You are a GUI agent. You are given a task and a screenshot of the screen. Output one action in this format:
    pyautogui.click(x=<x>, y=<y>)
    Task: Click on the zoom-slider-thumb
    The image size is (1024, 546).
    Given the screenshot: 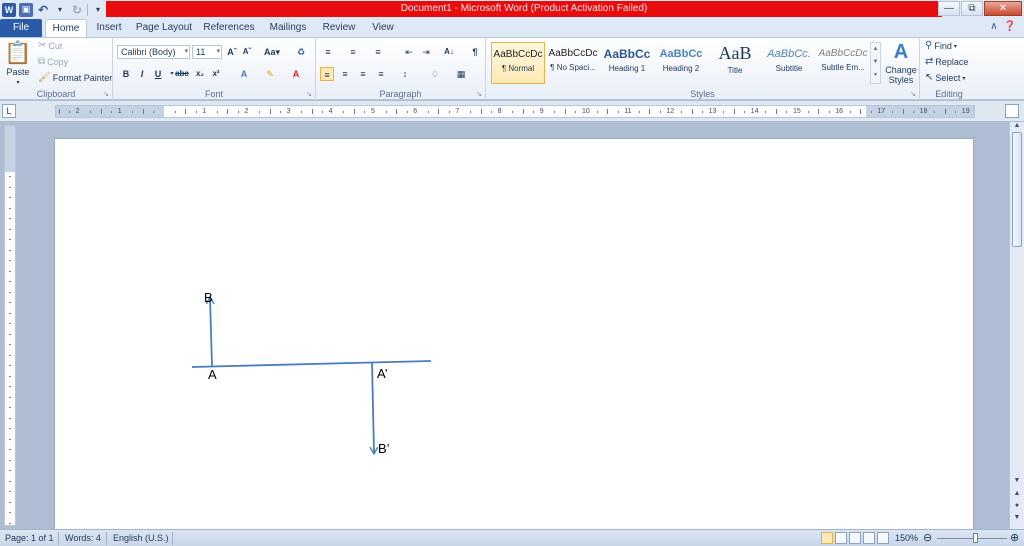 What is the action you would take?
    pyautogui.click(x=975, y=538)
    